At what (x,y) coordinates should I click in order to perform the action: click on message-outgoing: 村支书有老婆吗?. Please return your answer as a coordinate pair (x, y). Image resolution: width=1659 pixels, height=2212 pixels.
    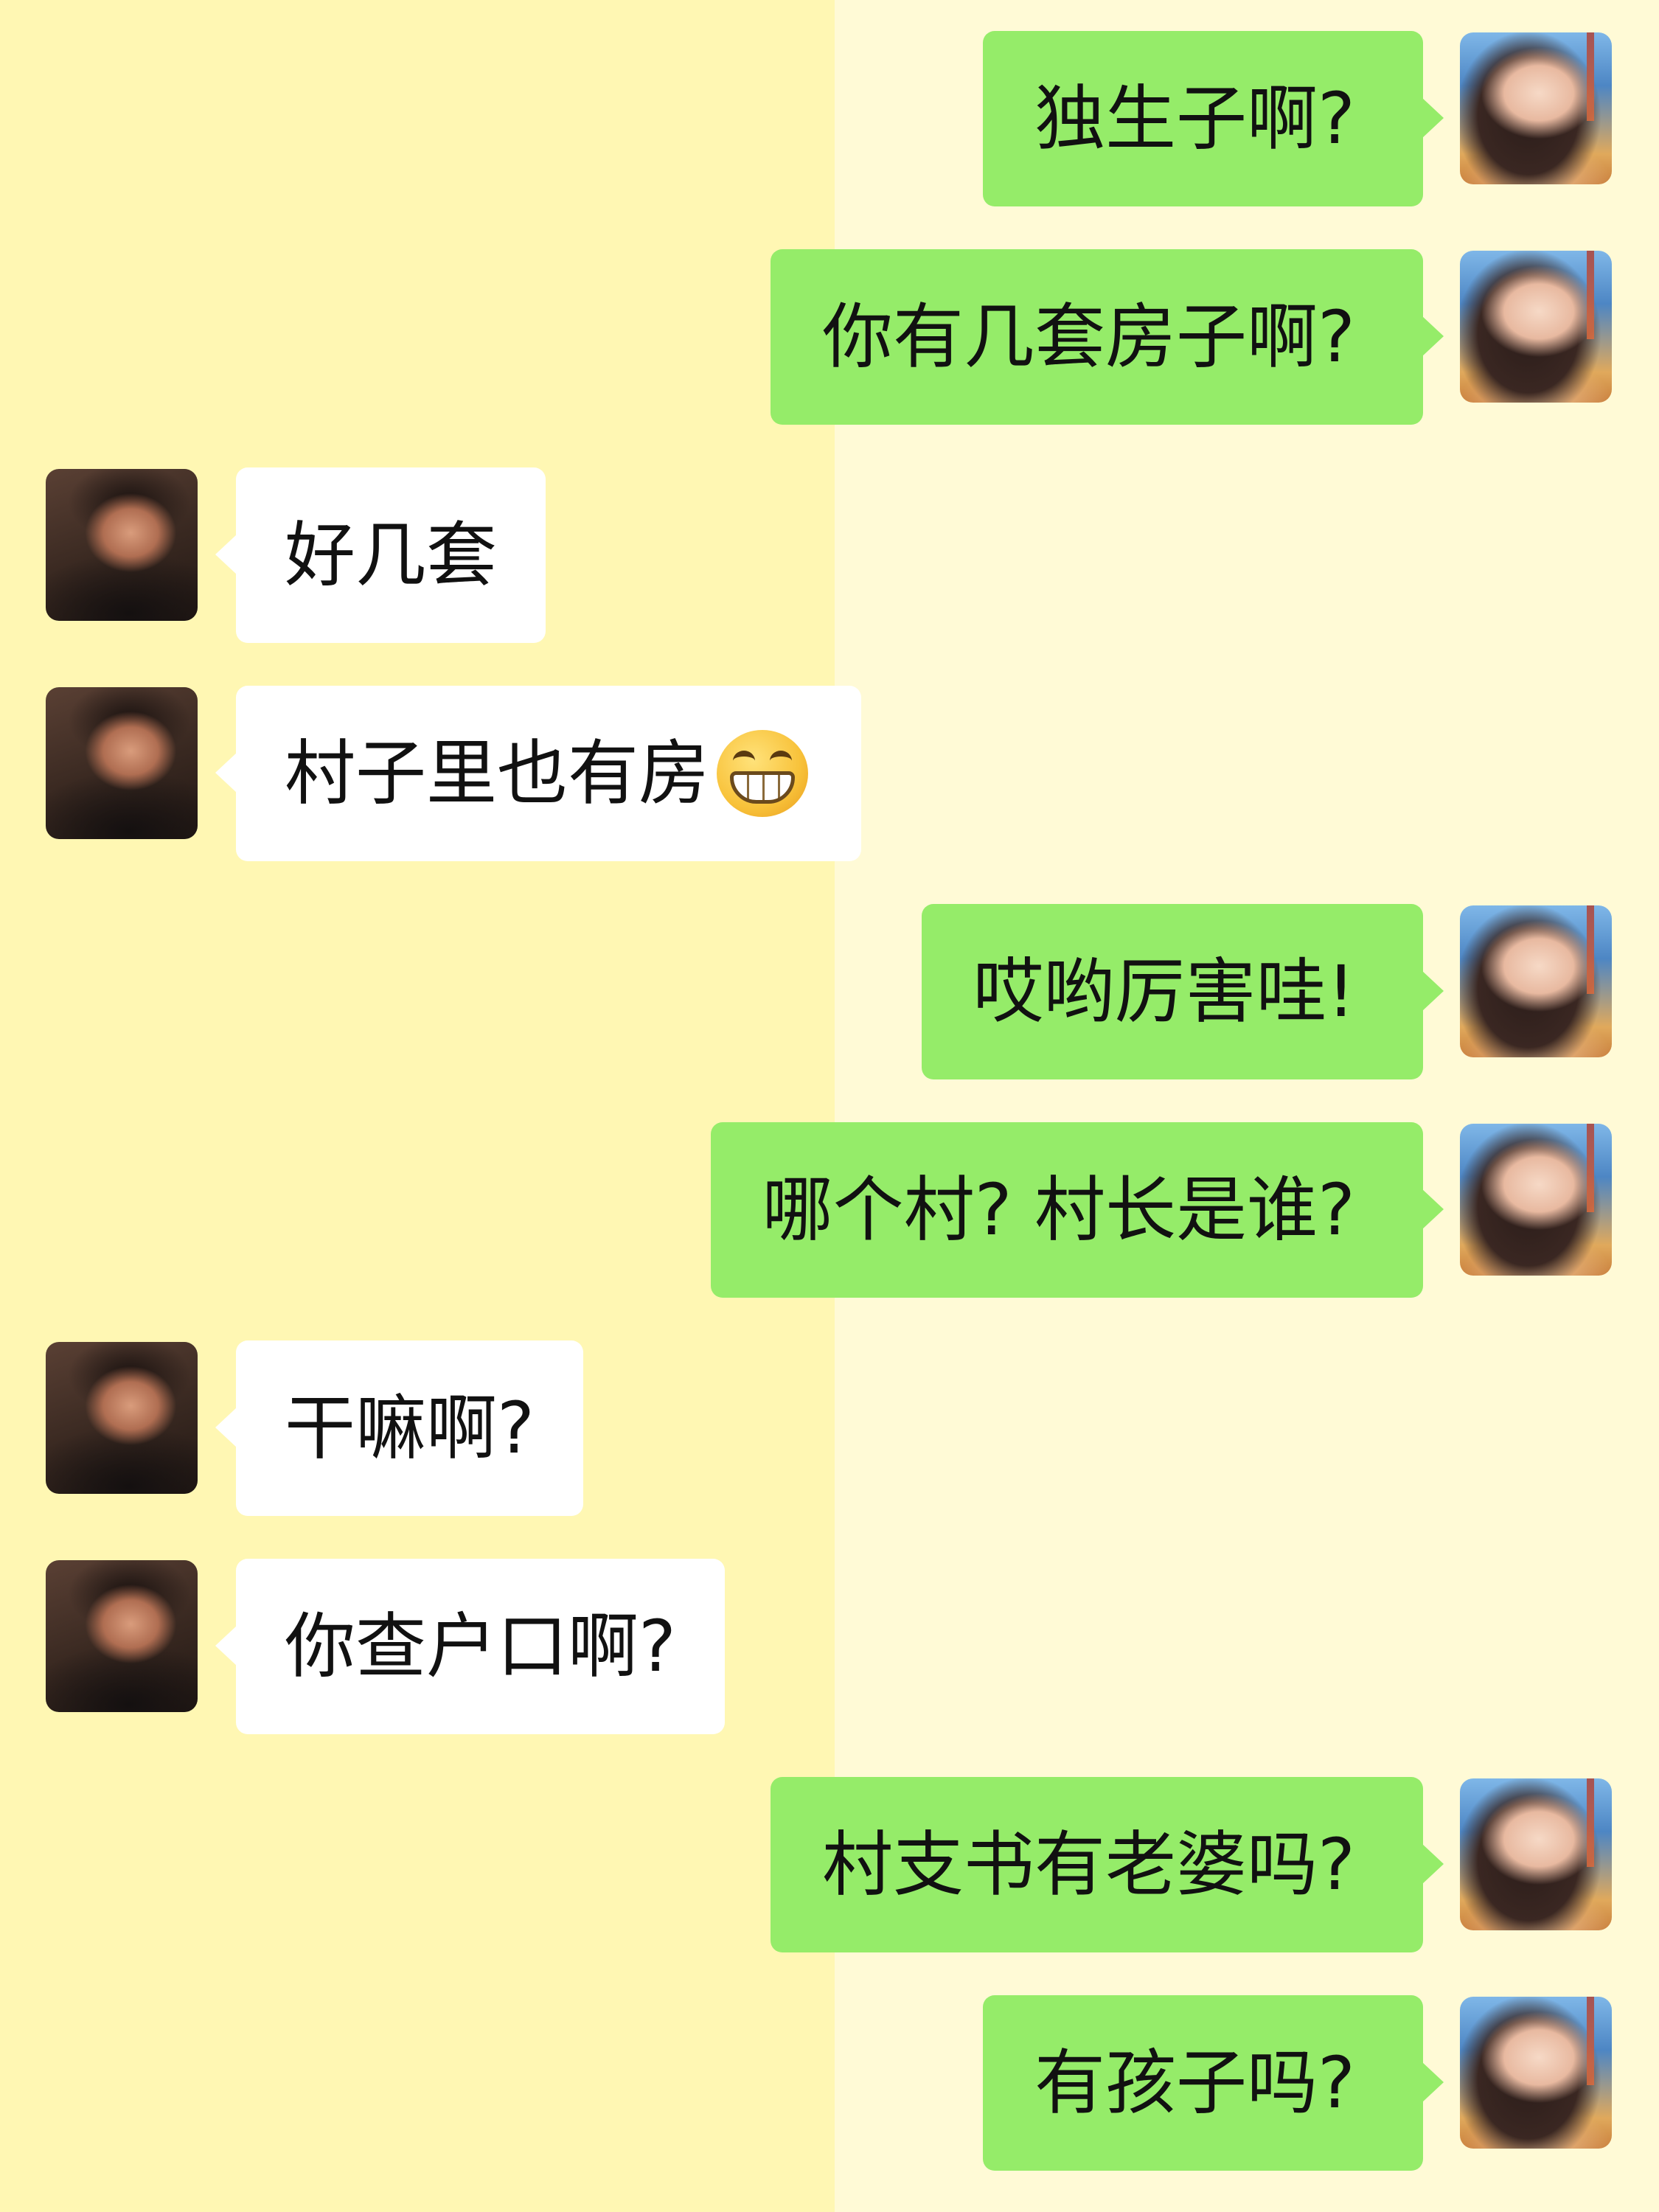
    Looking at the image, I should click on (829, 1865).